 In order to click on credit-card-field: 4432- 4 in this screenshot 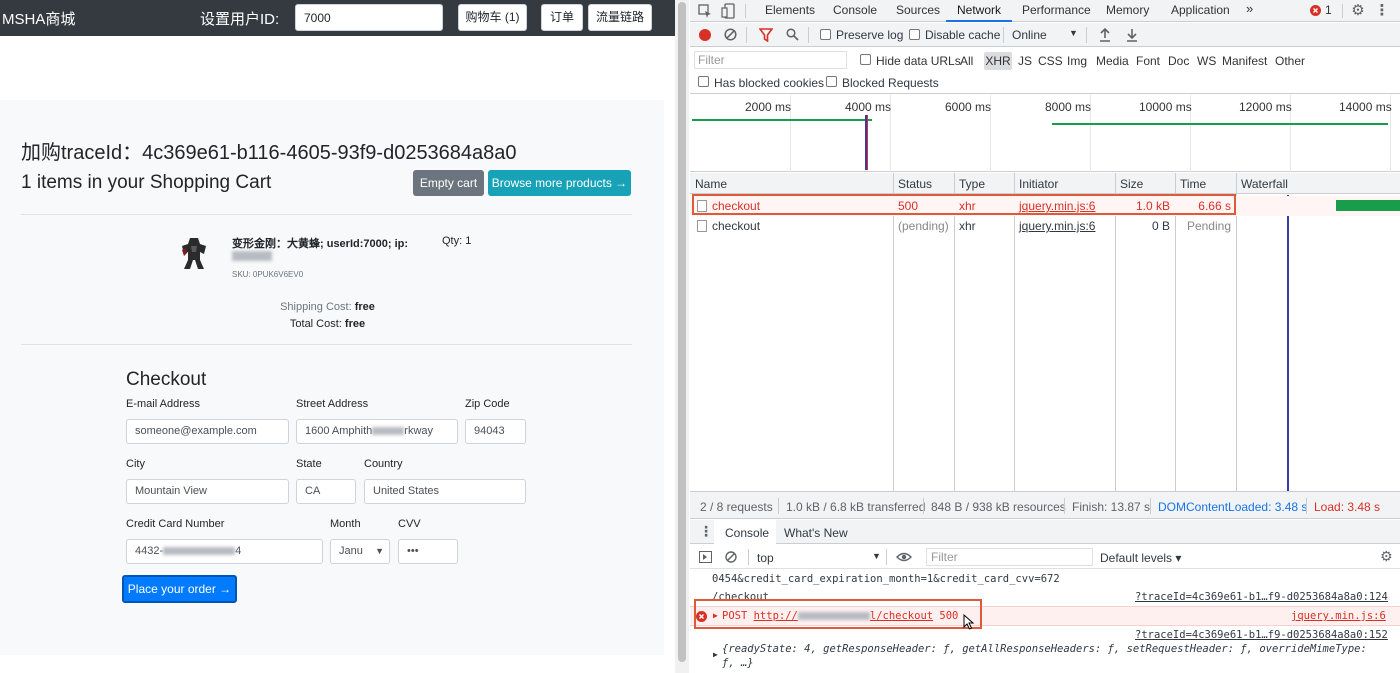, I will do `click(224, 551)`.